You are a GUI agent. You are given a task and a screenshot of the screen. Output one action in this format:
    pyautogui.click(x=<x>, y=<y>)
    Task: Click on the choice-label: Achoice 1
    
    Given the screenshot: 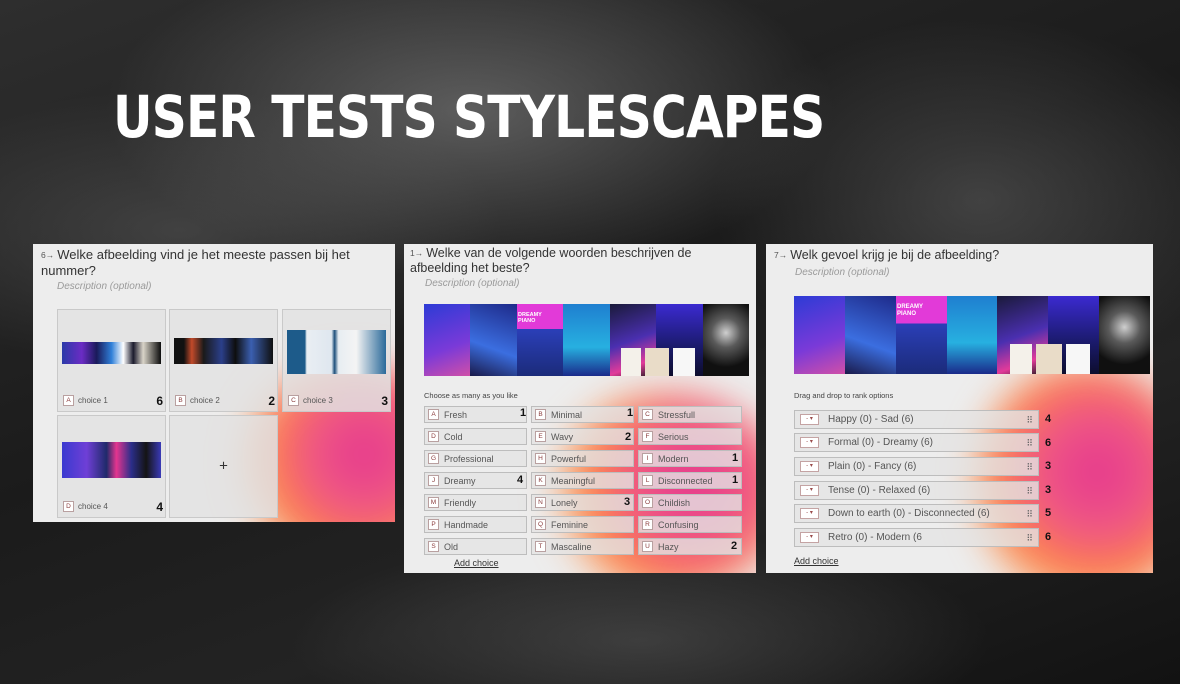 What is the action you would take?
    pyautogui.click(x=85, y=400)
    